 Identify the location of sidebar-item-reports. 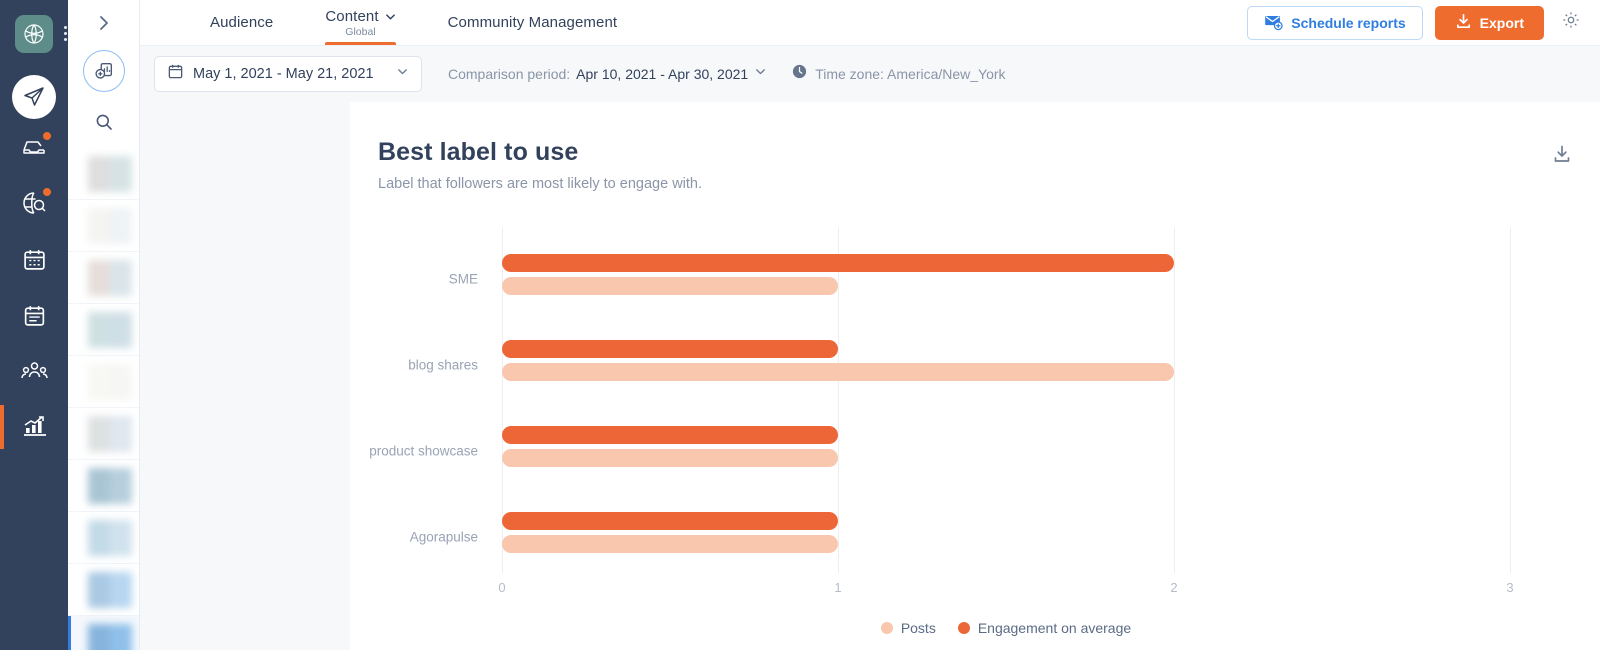
(34, 427).